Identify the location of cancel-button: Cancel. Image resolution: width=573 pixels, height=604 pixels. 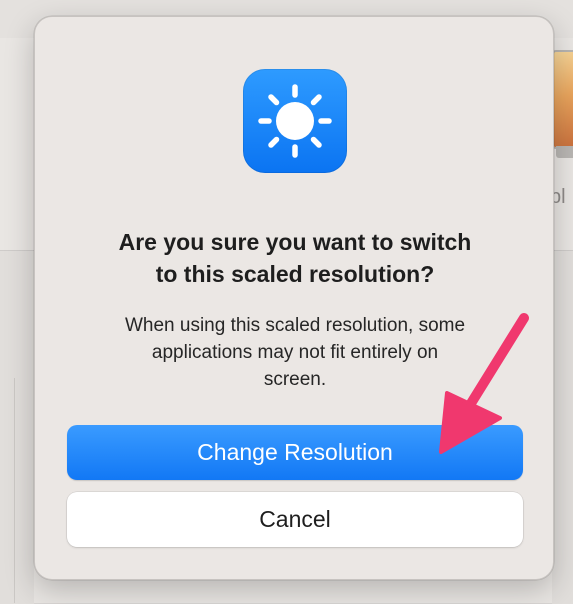
(295, 519).